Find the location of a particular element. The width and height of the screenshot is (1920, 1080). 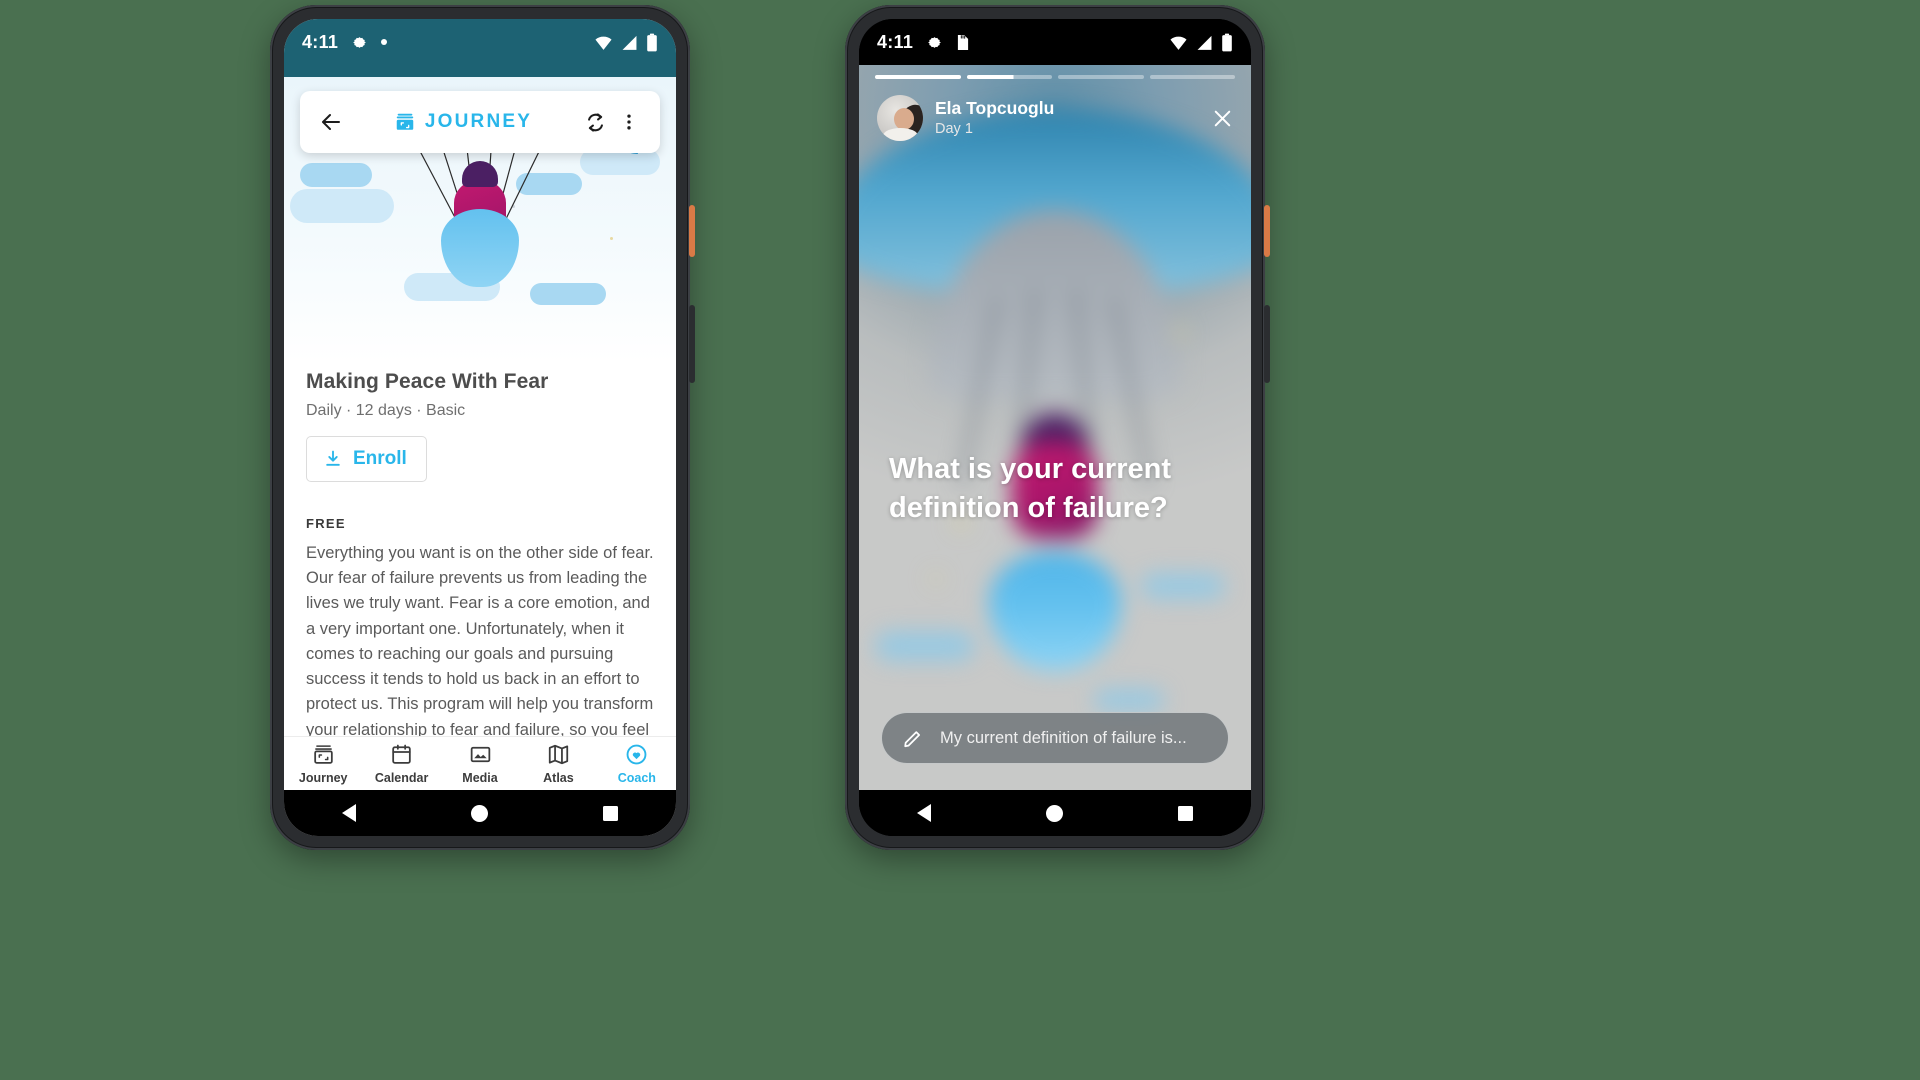

back-button is located at coordinates (331, 122).